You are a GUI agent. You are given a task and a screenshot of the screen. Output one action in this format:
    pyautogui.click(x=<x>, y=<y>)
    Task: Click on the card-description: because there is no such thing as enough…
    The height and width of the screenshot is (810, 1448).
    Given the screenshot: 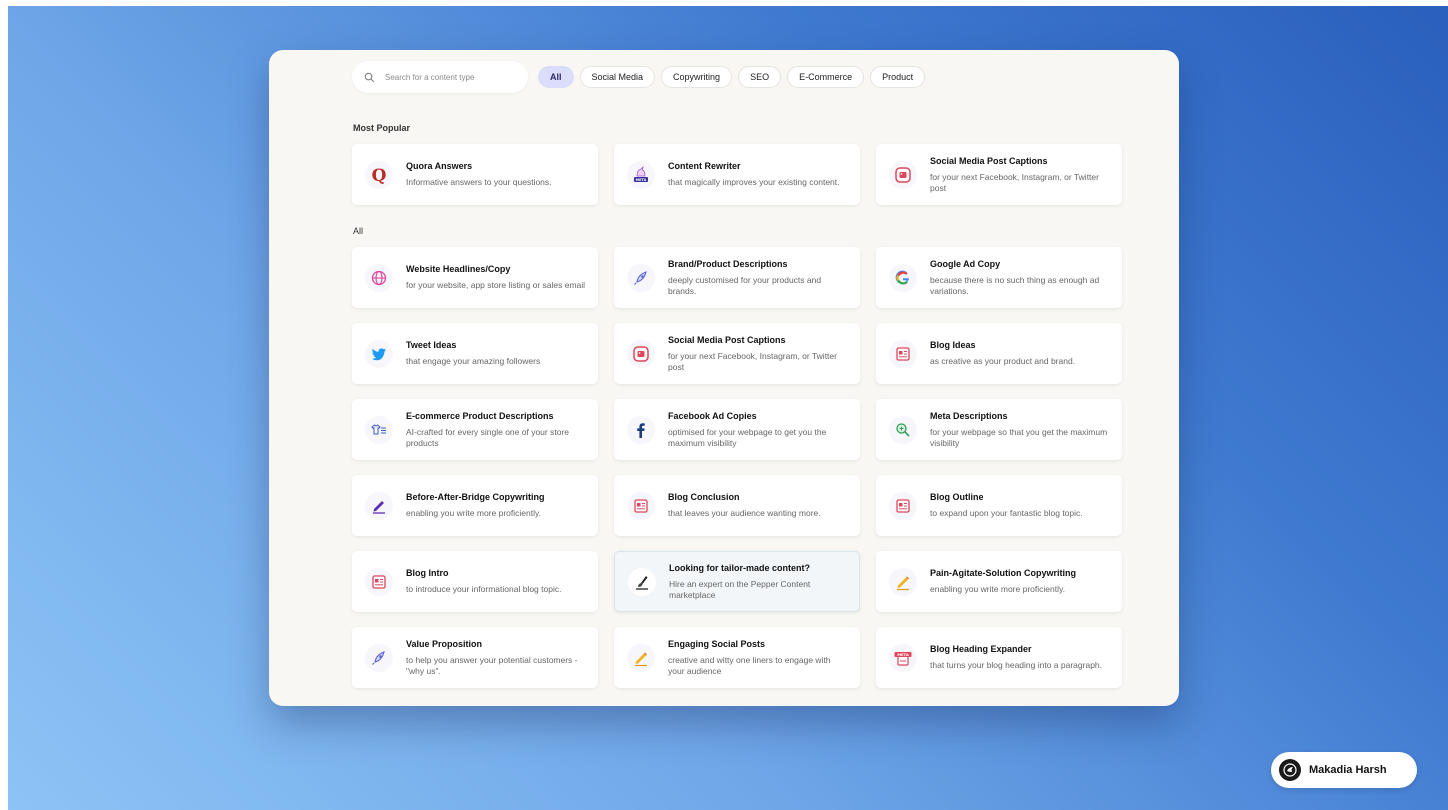 What is the action you would take?
    pyautogui.click(x=1015, y=285)
    